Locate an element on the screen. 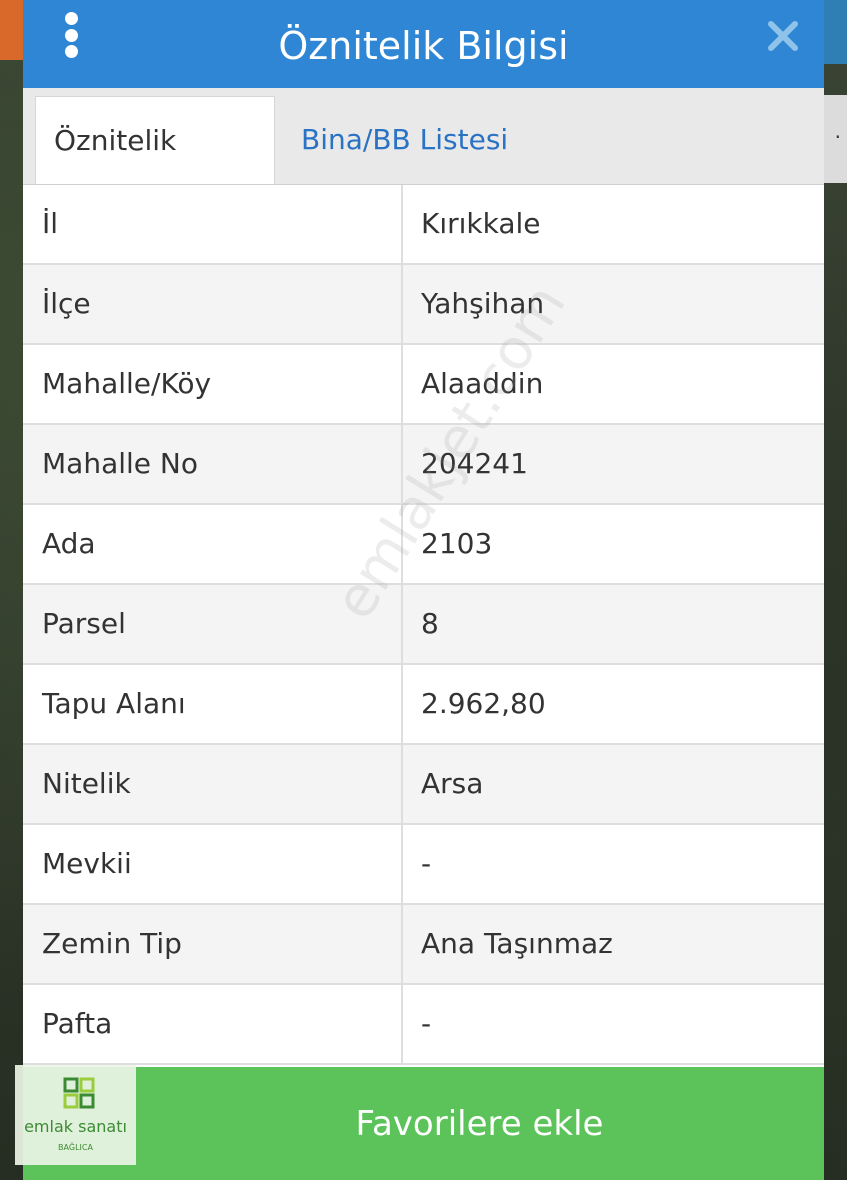 This screenshot has width=847, height=1180. map-side-panel: · is located at coordinates (835, 139).